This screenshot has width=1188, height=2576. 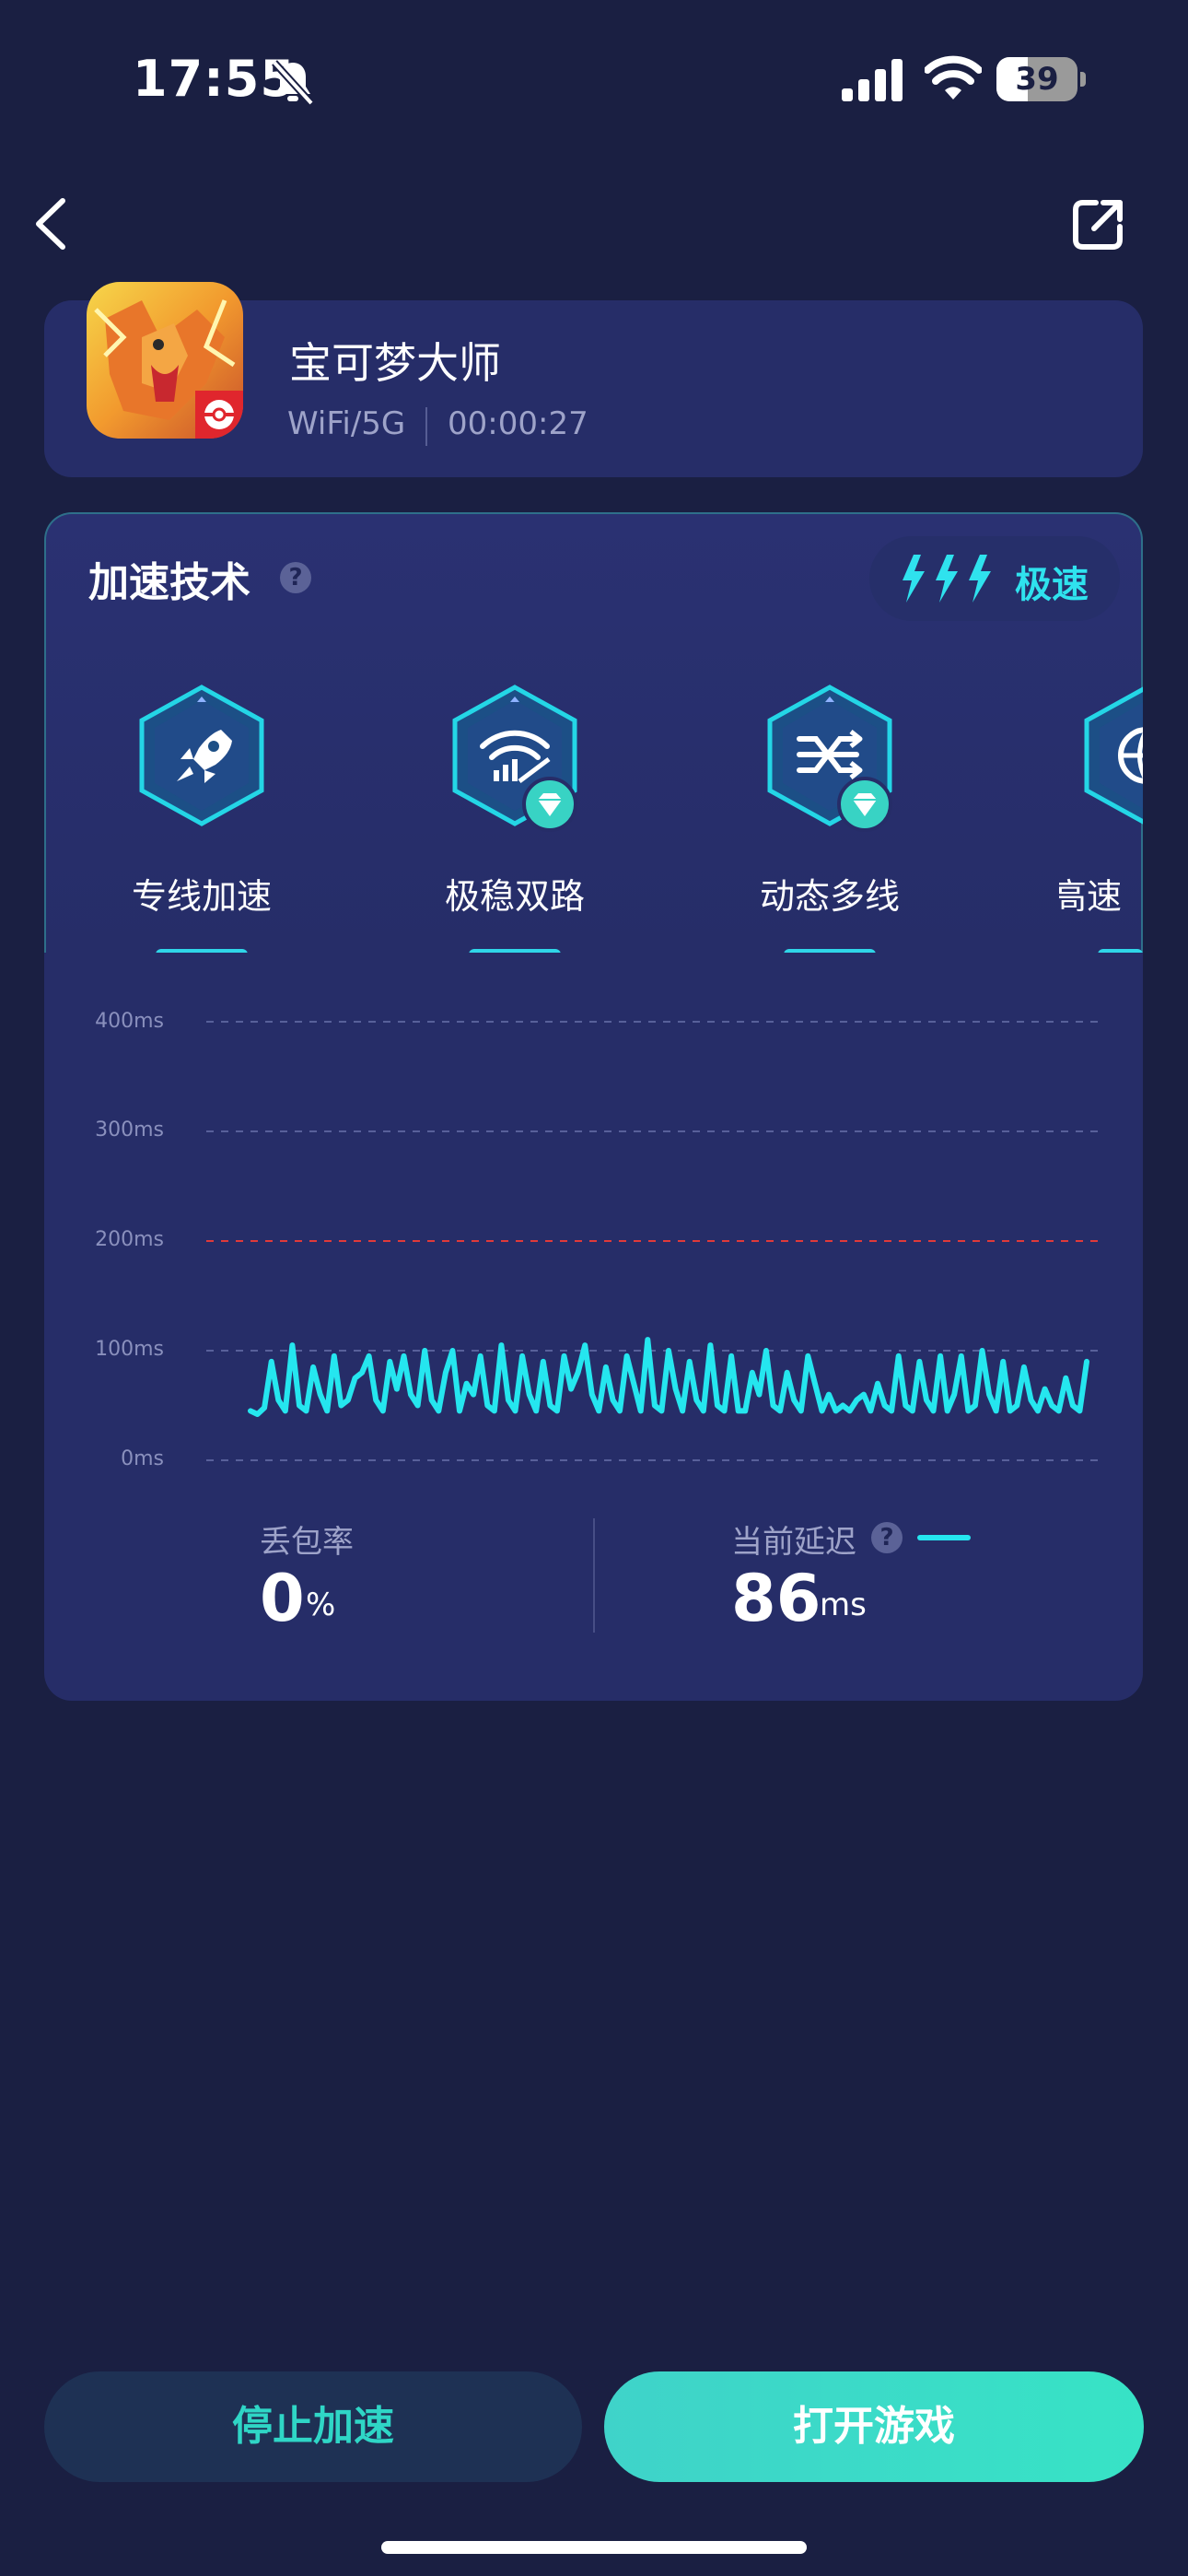 What do you see at coordinates (293, 83) in the screenshot?
I see `bell-muted-icon` at bounding box center [293, 83].